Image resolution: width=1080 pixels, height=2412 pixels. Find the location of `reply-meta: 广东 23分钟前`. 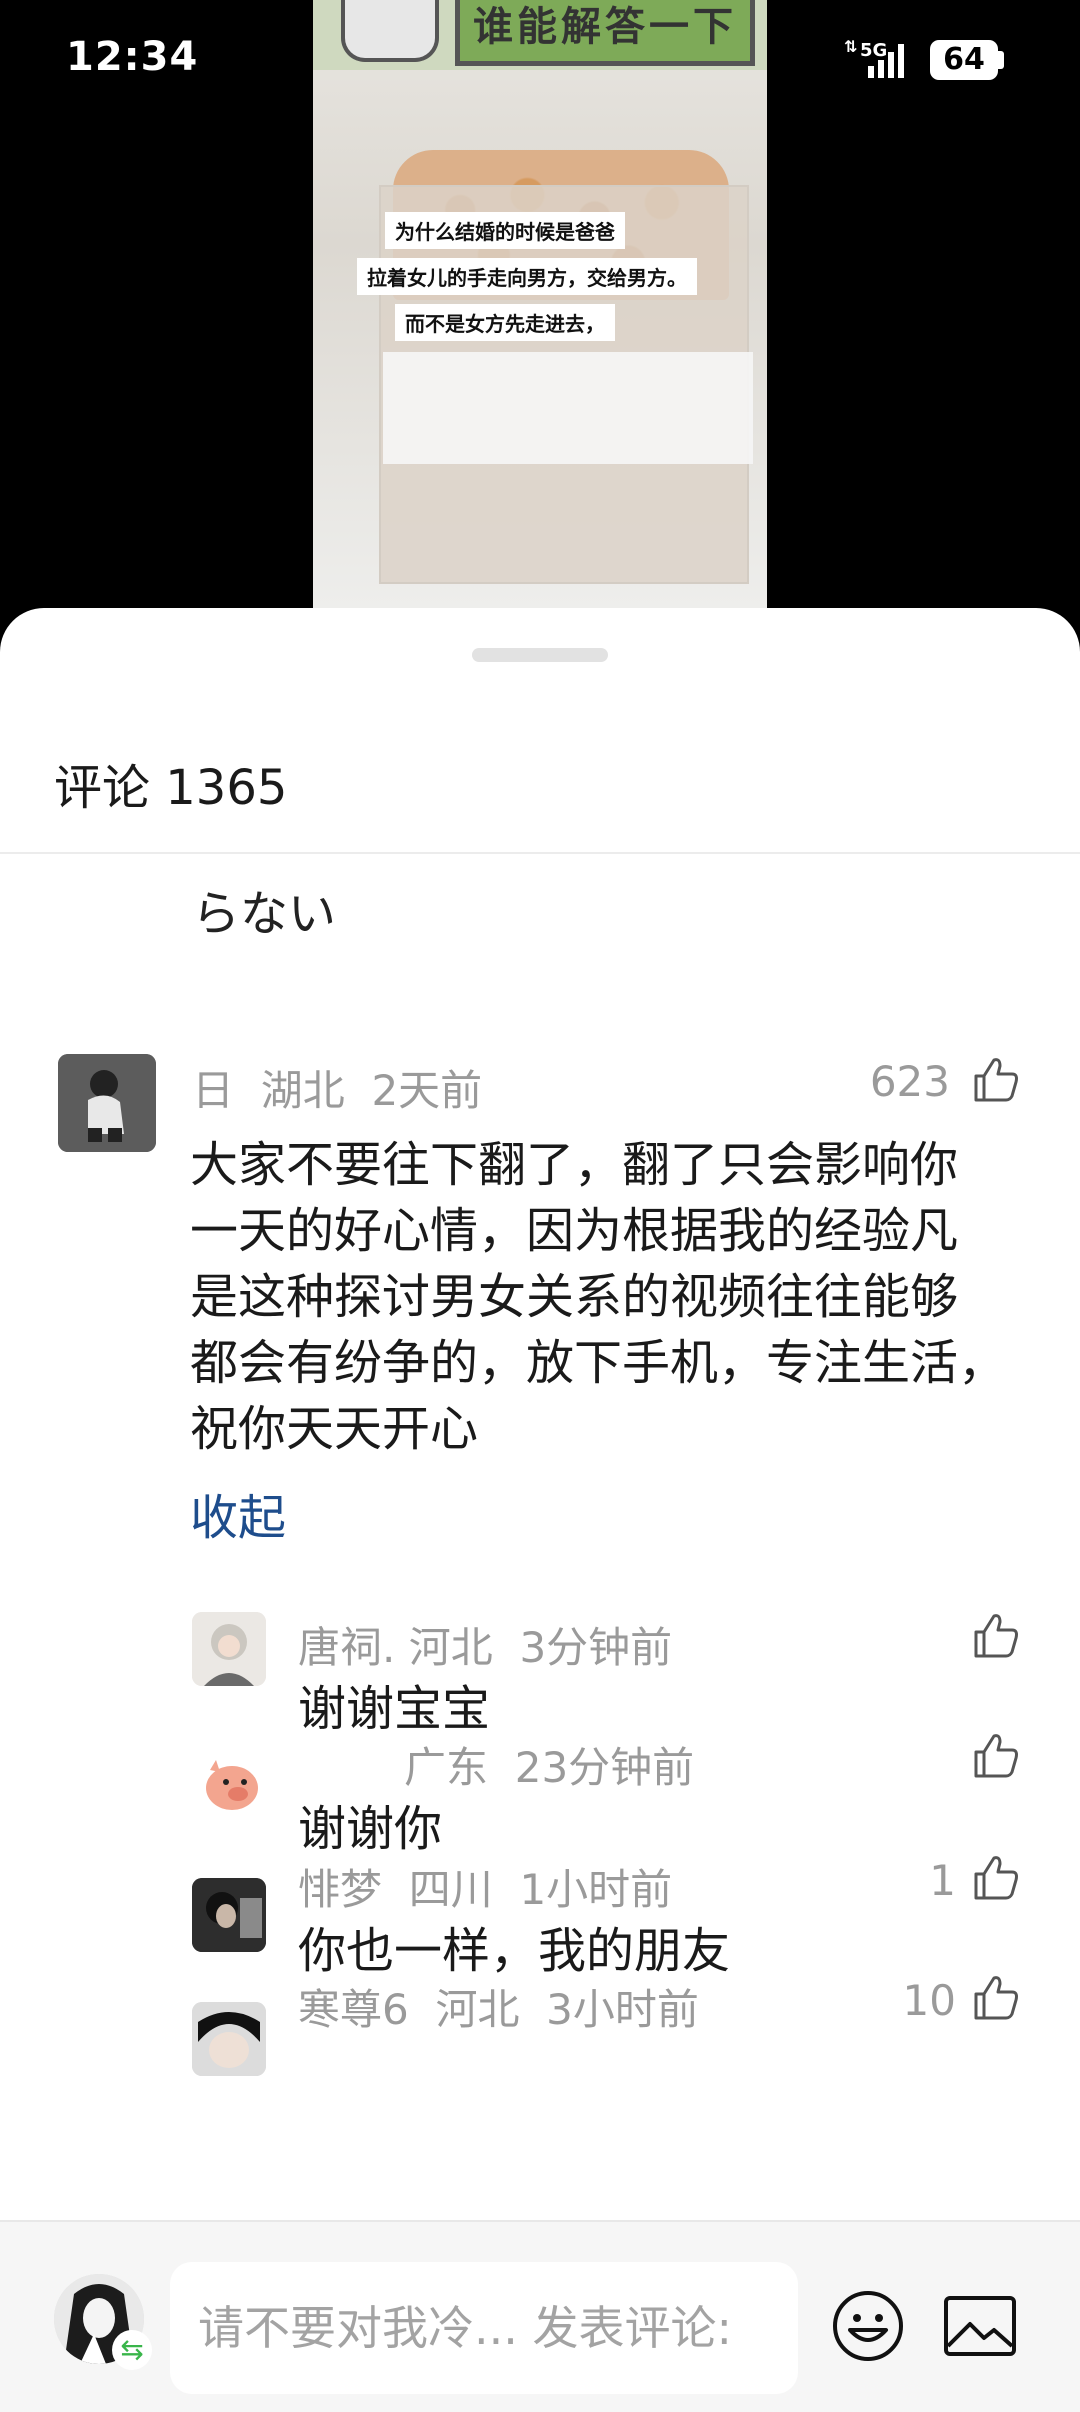

reply-meta: 广东 23分钟前 is located at coordinates (549, 1764).